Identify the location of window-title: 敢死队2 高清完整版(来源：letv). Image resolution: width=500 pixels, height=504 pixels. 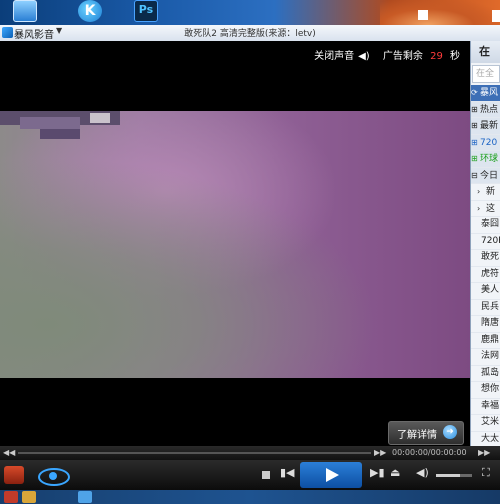
(250, 34).